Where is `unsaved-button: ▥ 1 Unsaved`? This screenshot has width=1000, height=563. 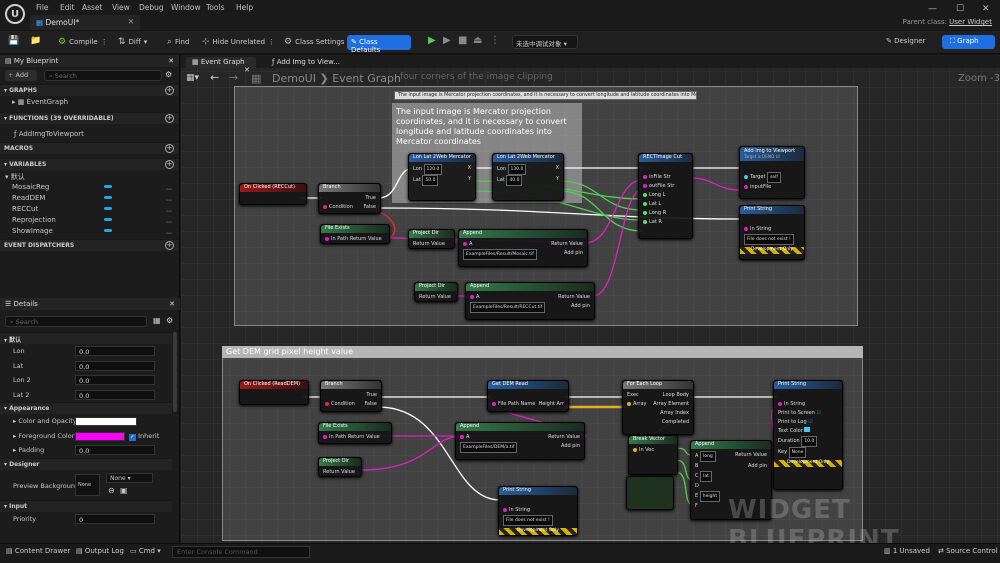
unsaved-button: ▥ 1 Unsaved is located at coordinates (907, 551).